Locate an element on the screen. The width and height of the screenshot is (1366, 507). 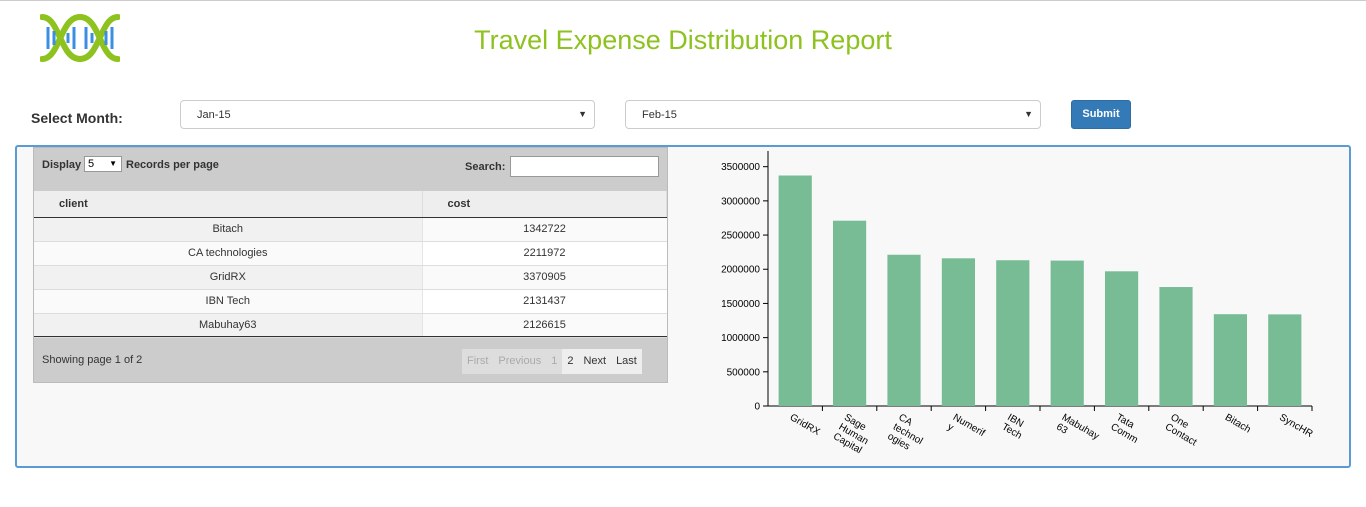
page-size-select: 5 ▼ is located at coordinates (103, 164).